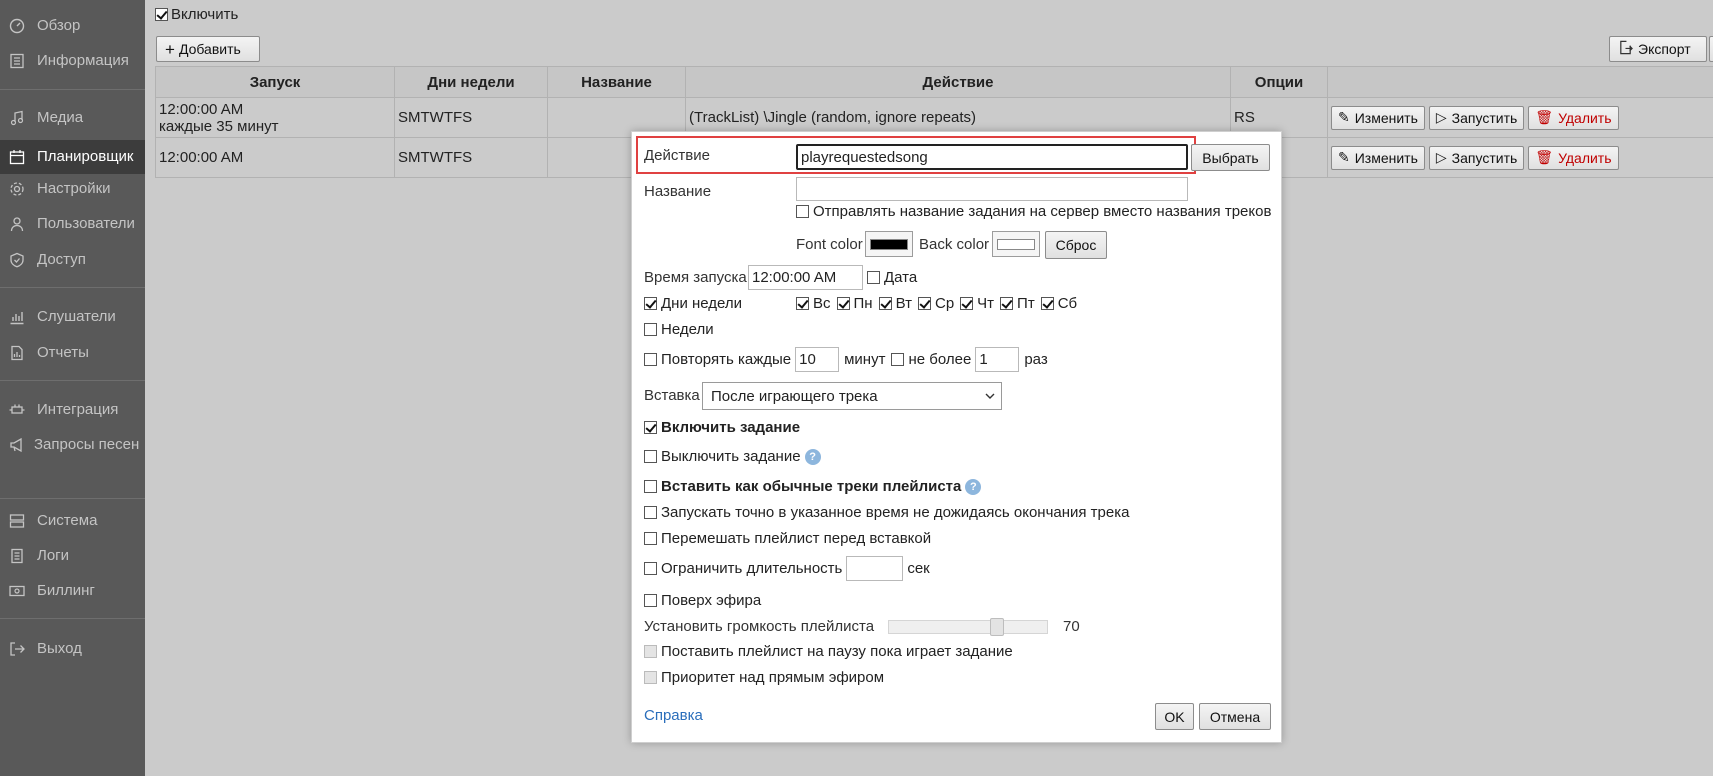  What do you see at coordinates (1585, 157) in the screenshot?
I see `delete-label: Удалить` at bounding box center [1585, 157].